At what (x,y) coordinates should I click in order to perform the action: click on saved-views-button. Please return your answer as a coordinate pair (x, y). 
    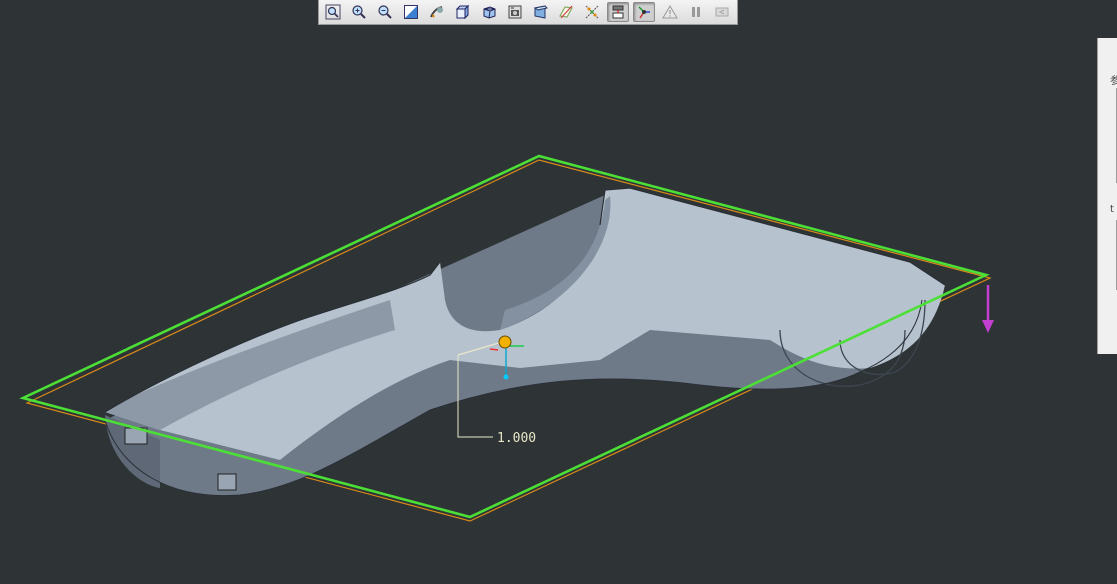
    Looking at the image, I should click on (463, 12).